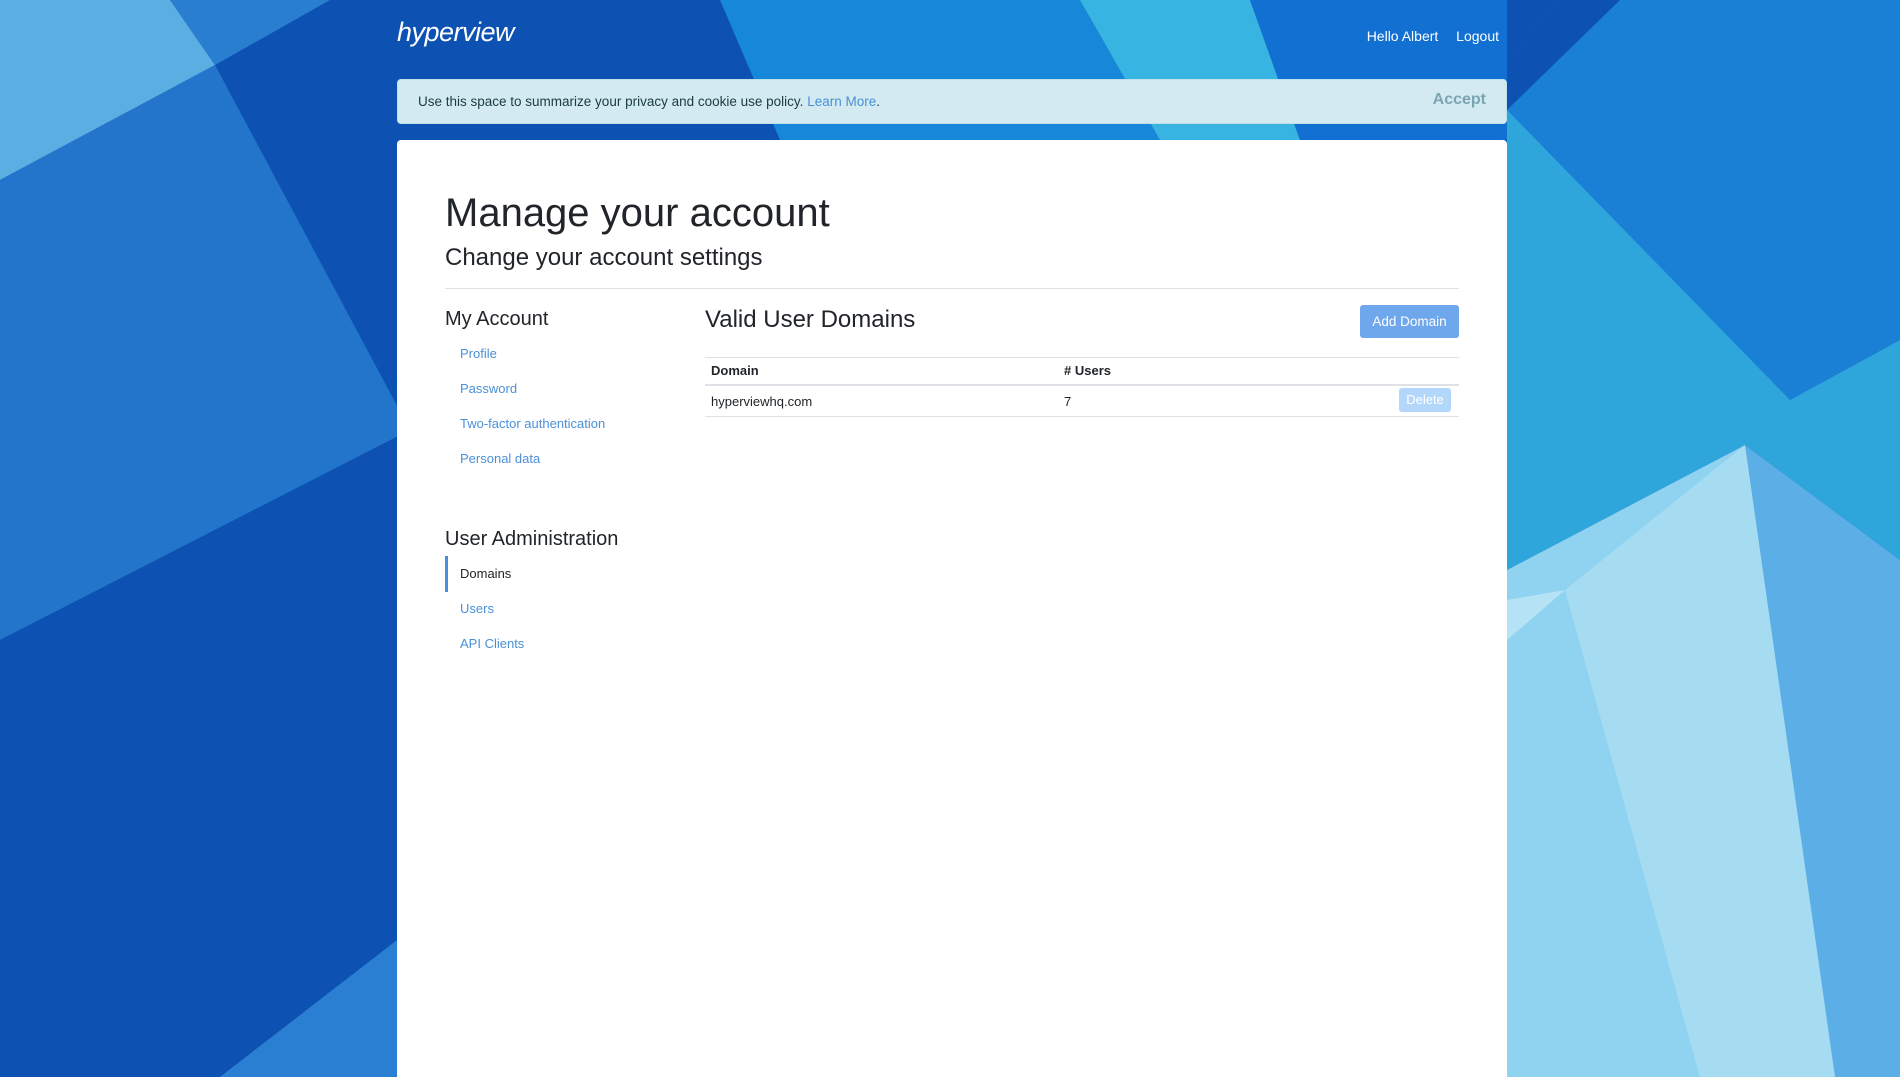  What do you see at coordinates (1087, 370) in the screenshot?
I see `column-header-users: # Users` at bounding box center [1087, 370].